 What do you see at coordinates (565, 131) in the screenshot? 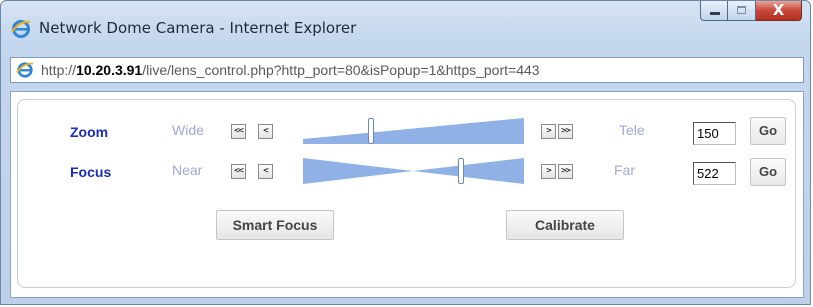
I see `zoom-tele-fast-button: >>` at bounding box center [565, 131].